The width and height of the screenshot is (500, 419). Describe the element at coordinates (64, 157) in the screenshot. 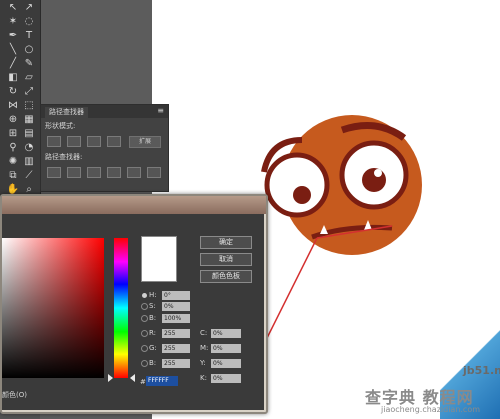

I see `pathfinders-label: 路径查找器:` at that location.